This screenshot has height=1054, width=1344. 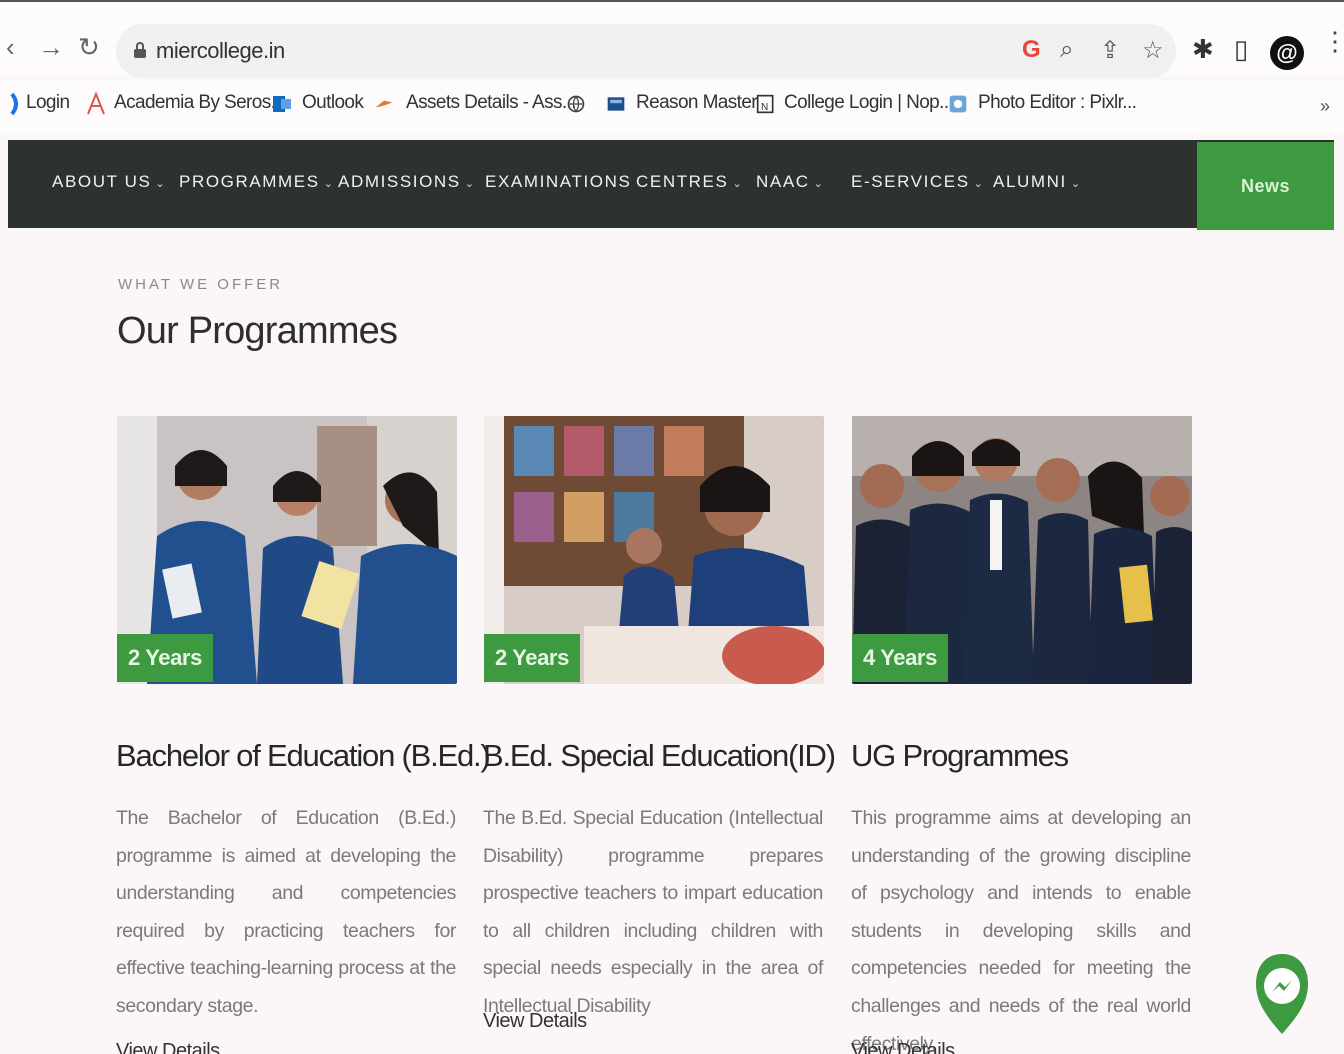 I want to click on nav-naac: NAAC ⌄, so click(x=790, y=182).